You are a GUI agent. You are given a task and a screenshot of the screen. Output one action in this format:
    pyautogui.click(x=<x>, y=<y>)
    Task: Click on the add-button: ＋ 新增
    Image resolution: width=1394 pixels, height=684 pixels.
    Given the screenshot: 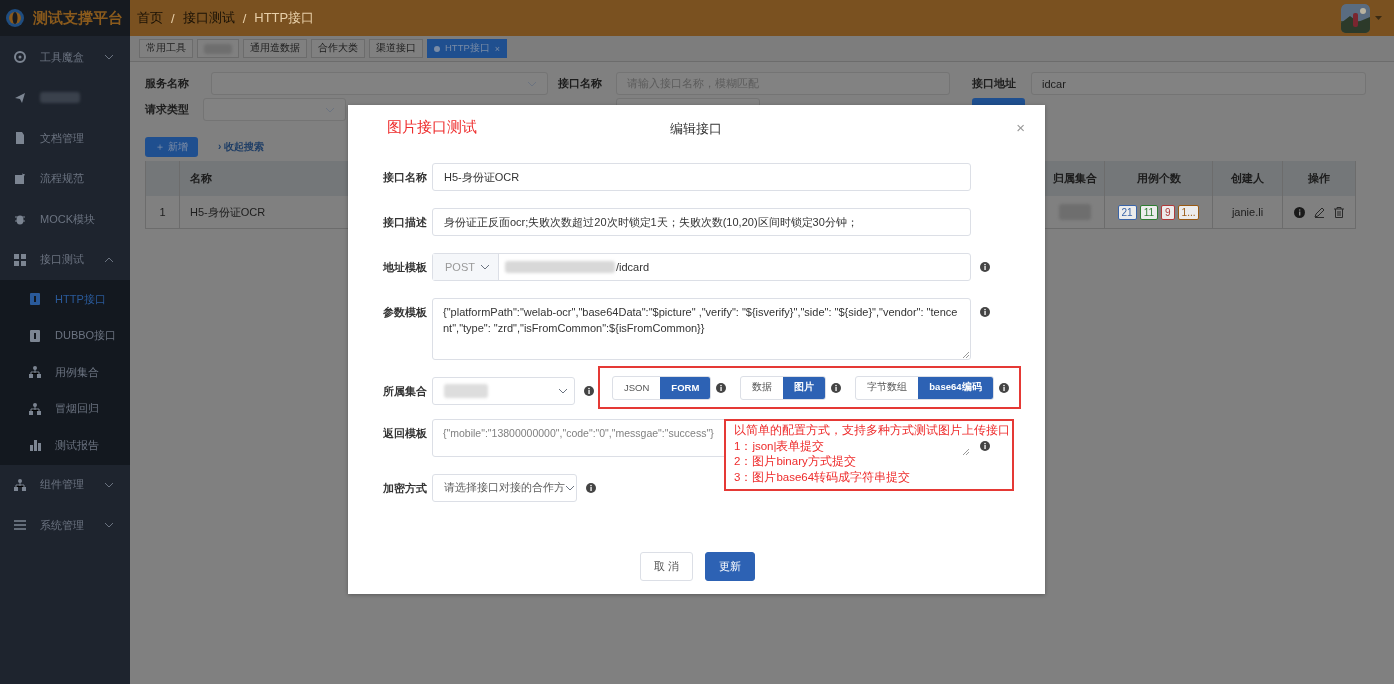 What is the action you would take?
    pyautogui.click(x=171, y=147)
    